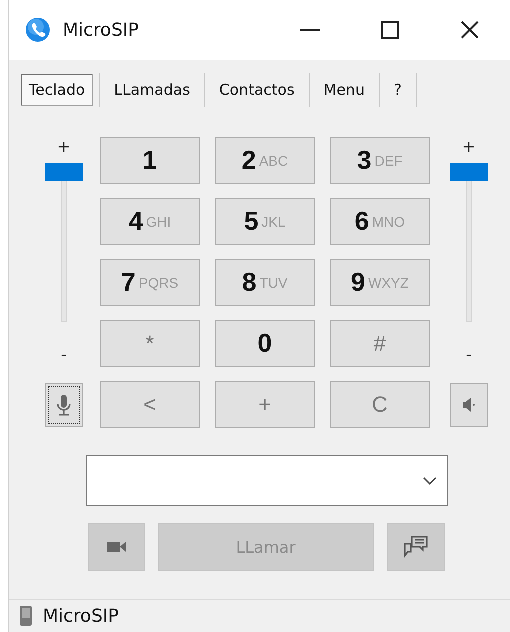  I want to click on tab: Contactos, so click(257, 90).